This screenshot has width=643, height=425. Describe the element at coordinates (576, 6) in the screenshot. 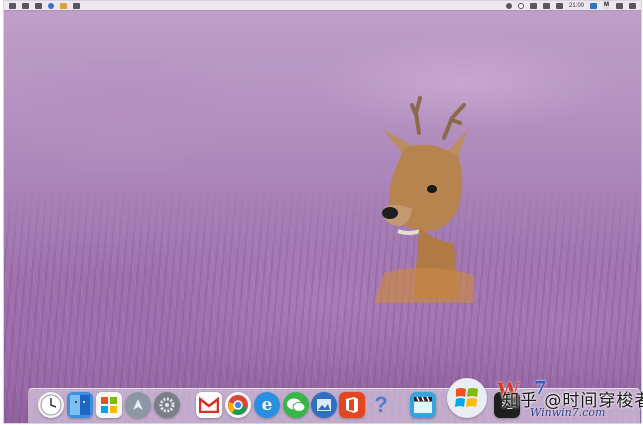

I see `menu-clock: 21:00` at that location.